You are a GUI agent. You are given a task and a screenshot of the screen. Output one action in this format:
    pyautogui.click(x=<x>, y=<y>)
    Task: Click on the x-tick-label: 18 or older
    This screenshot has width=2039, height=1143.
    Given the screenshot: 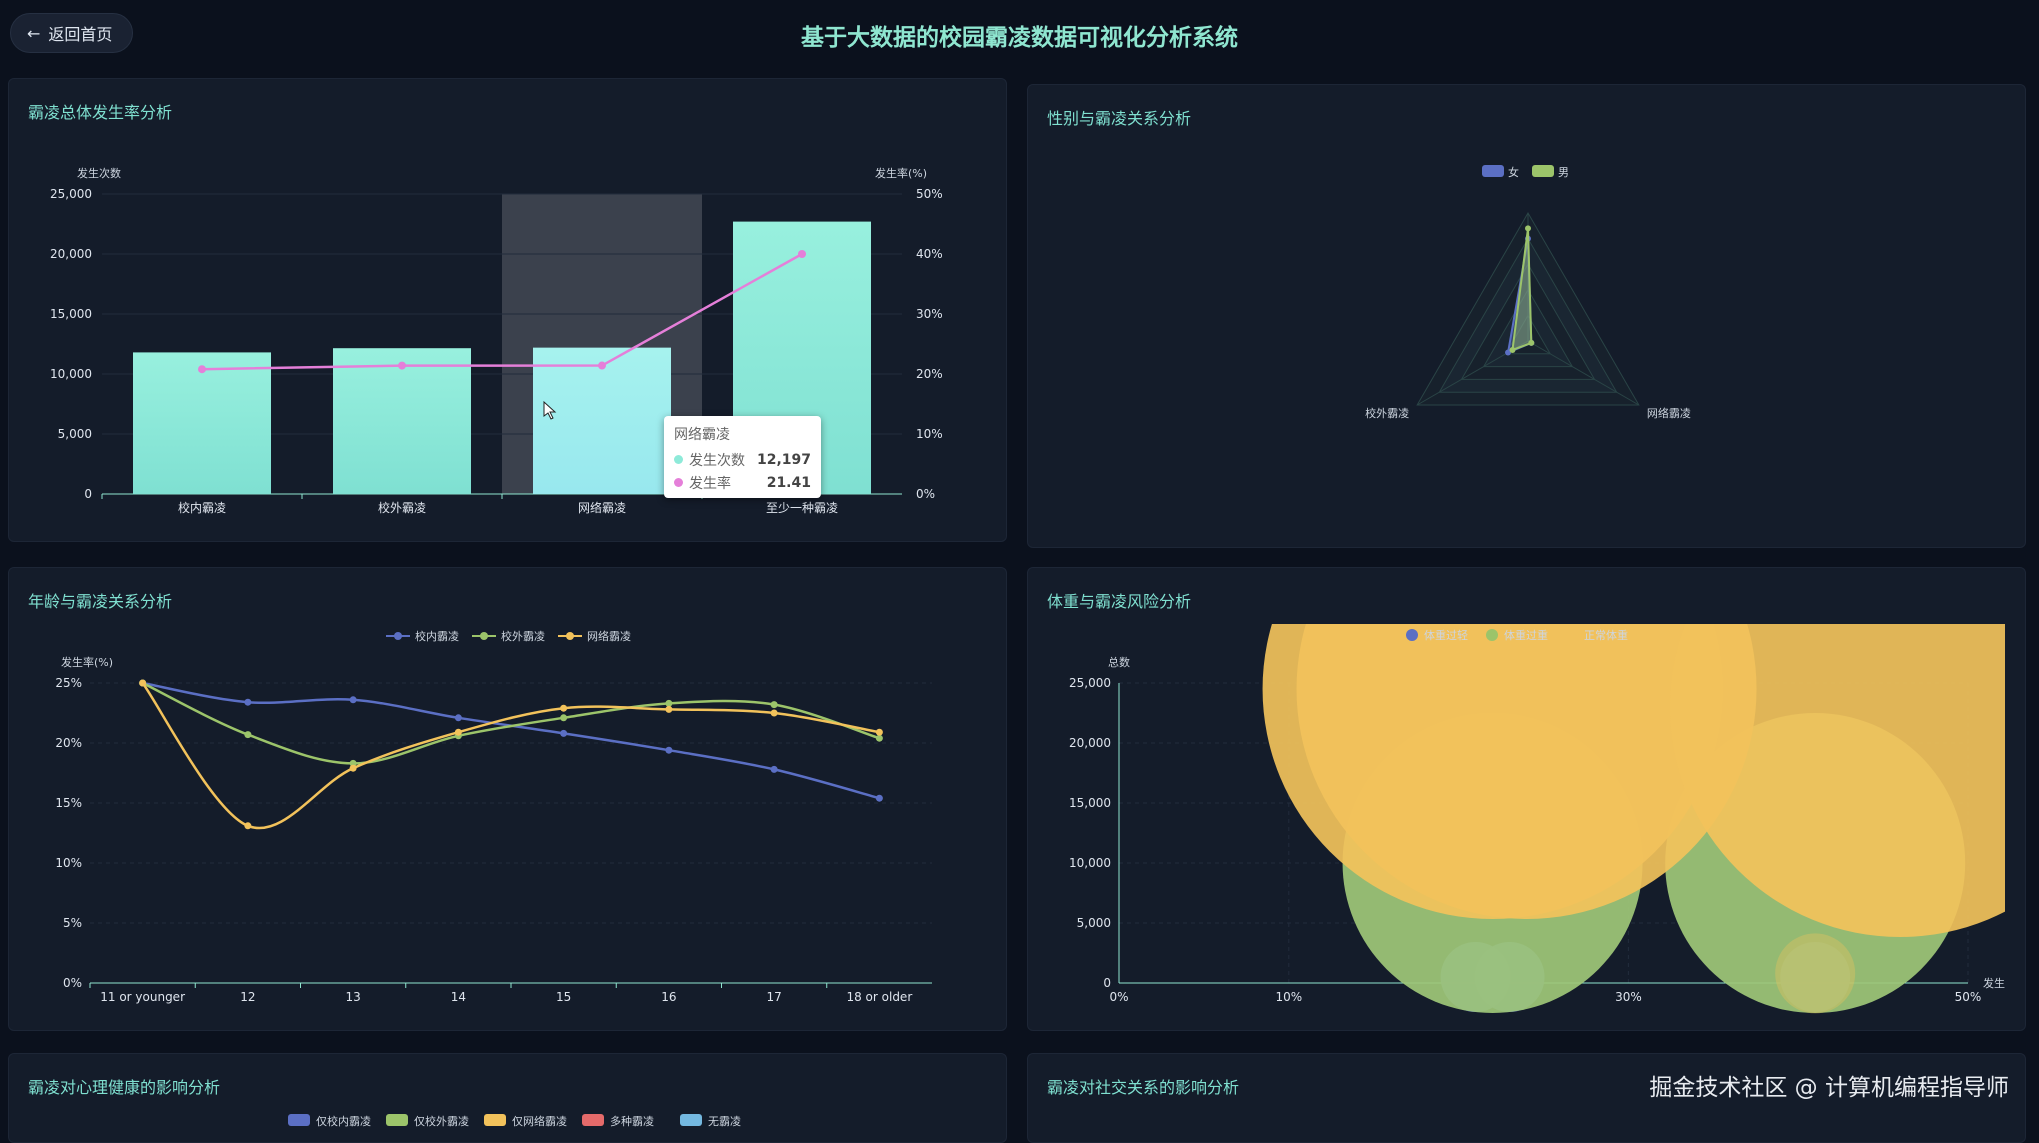 What is the action you would take?
    pyautogui.click(x=879, y=997)
    